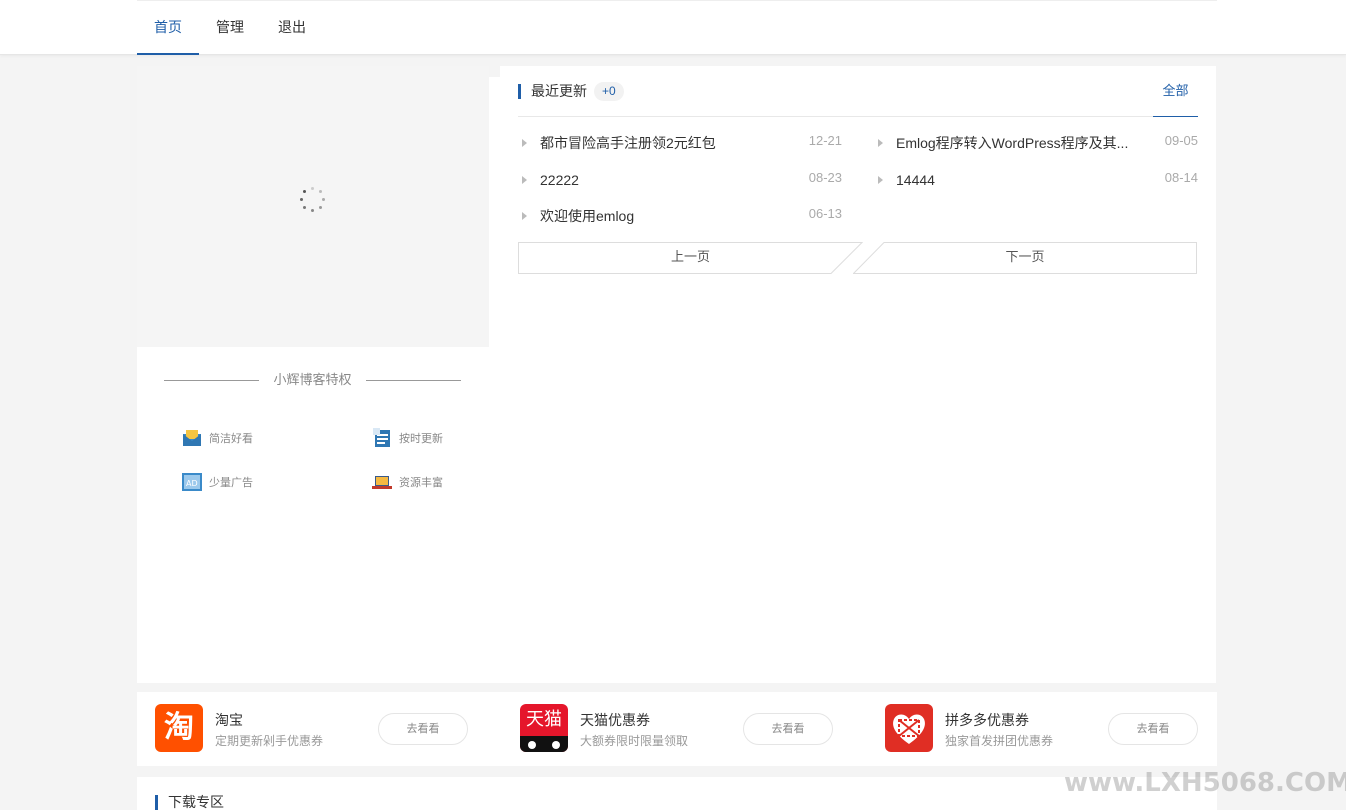 This screenshot has height=810, width=1346. Describe the element at coordinates (1181, 177) in the screenshot. I see `post-date: 08-14` at that location.